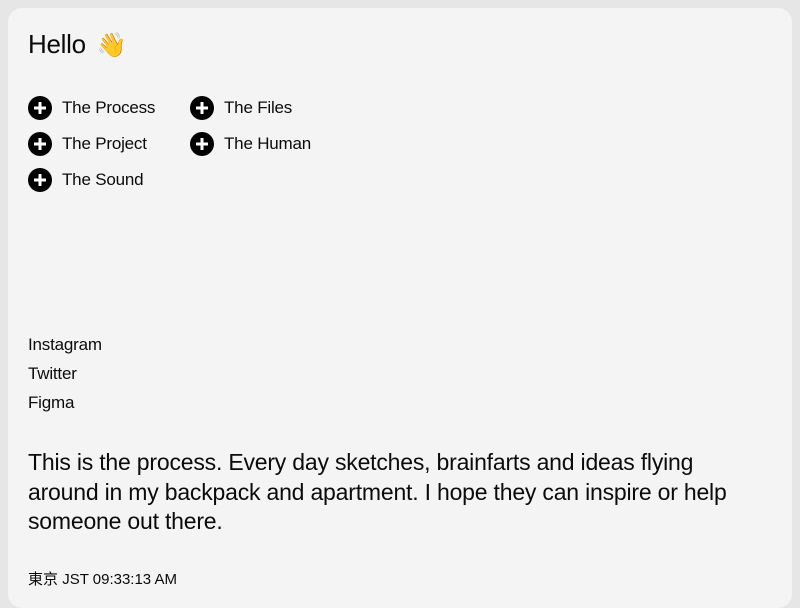 This screenshot has width=800, height=608. What do you see at coordinates (268, 143) in the screenshot?
I see `nav-item-label: The Human` at bounding box center [268, 143].